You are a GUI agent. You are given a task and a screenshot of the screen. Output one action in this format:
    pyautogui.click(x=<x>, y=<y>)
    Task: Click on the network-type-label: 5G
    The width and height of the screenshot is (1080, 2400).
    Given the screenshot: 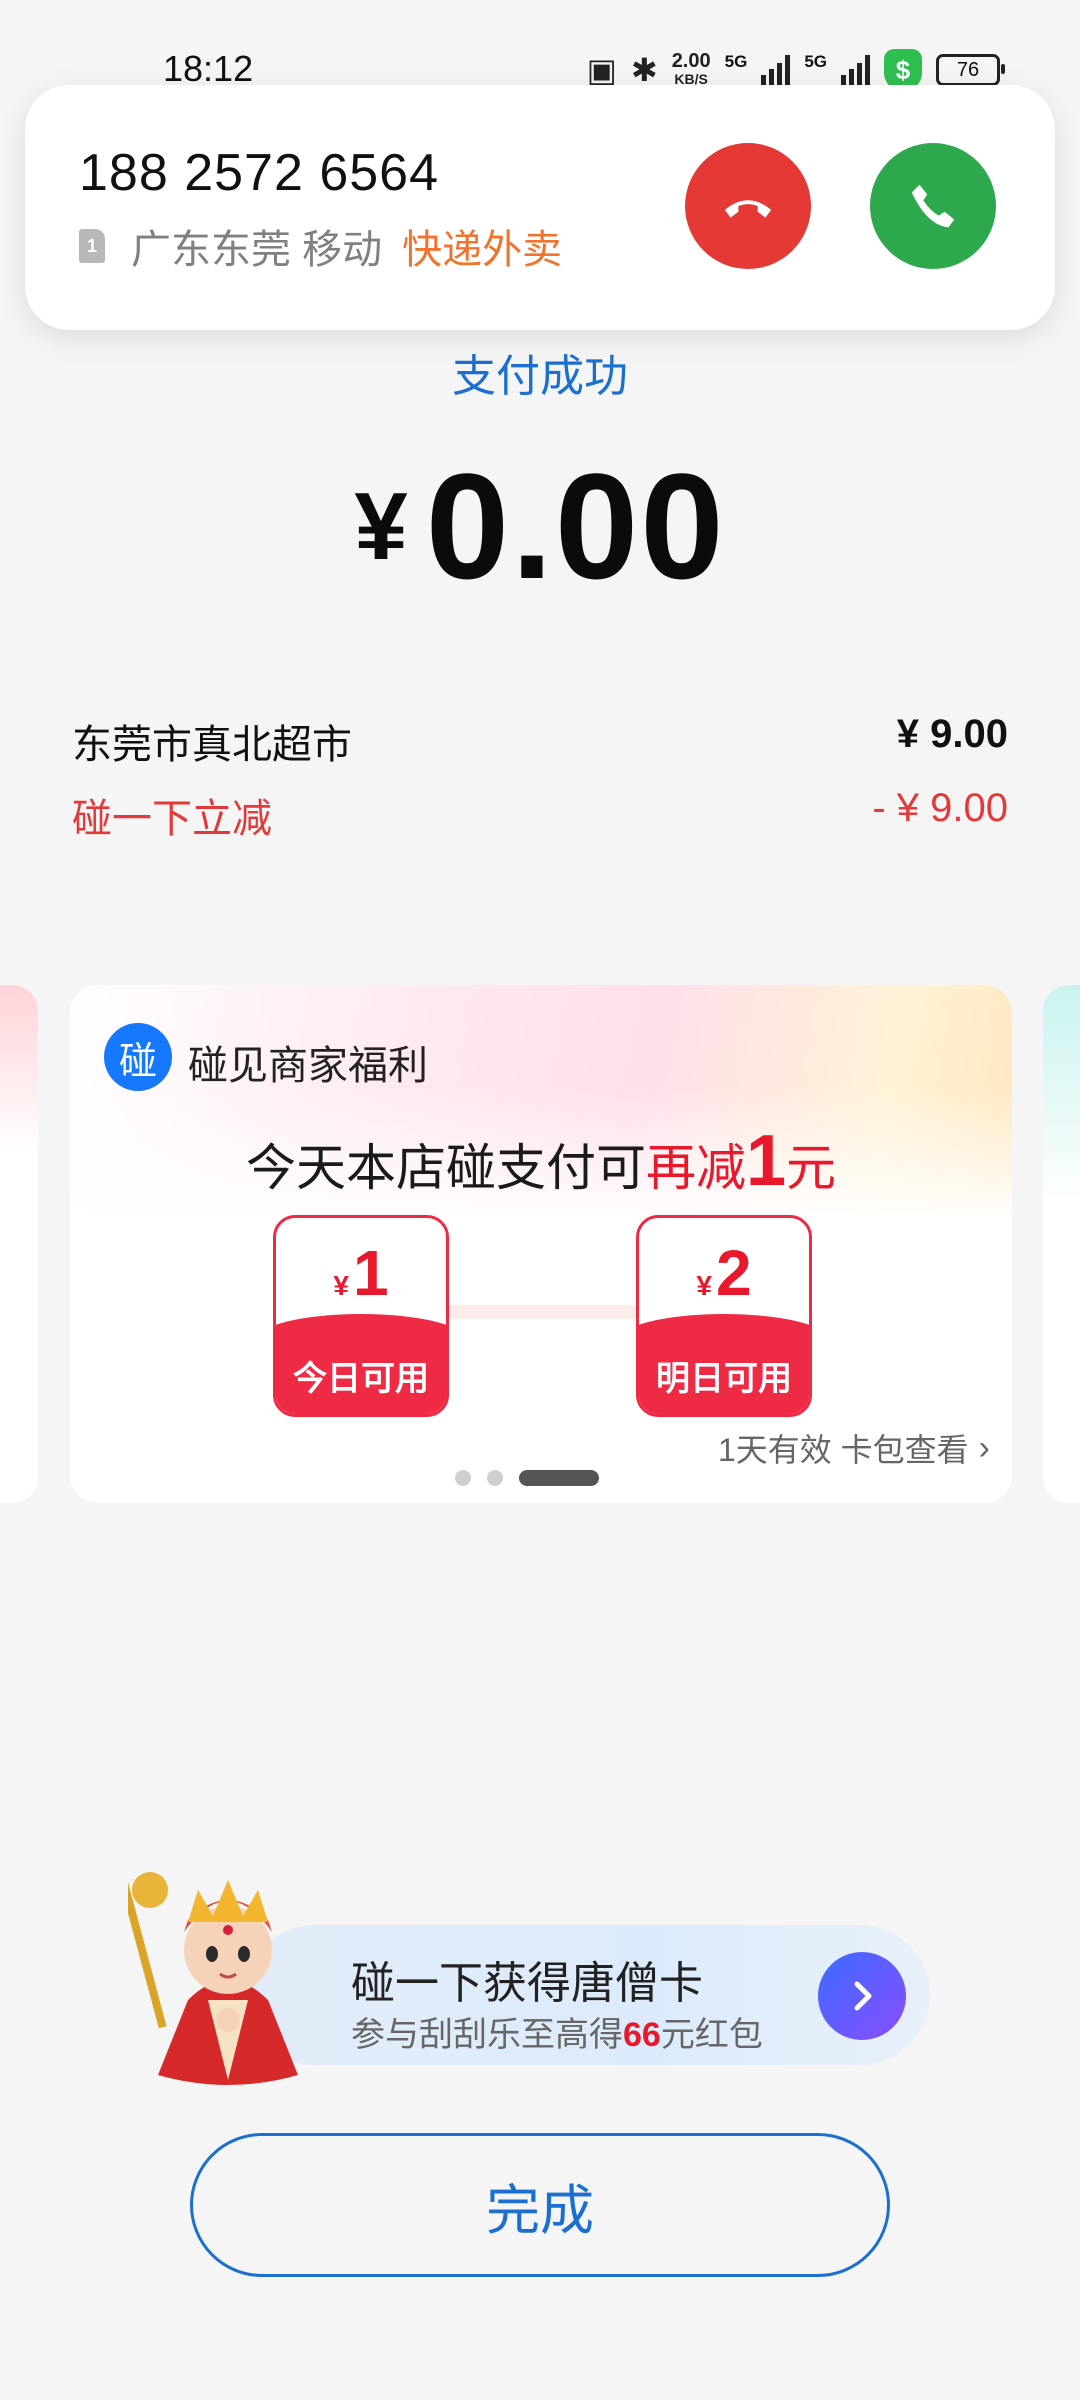 What is the action you would take?
    pyautogui.click(x=736, y=61)
    